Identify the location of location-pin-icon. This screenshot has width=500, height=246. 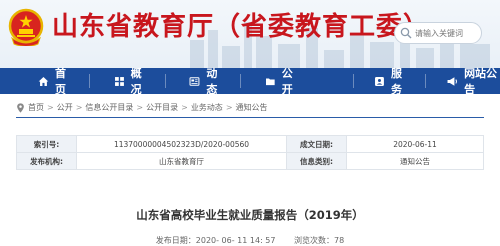
(20, 107).